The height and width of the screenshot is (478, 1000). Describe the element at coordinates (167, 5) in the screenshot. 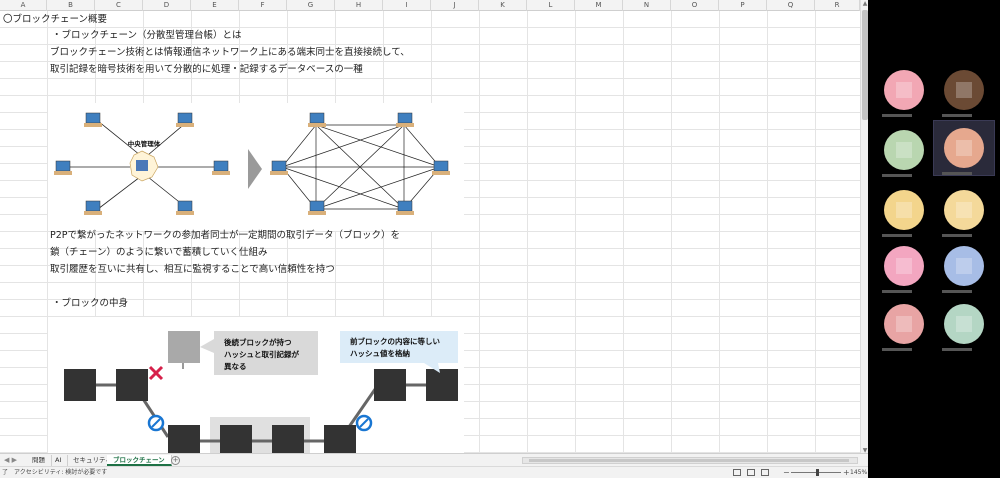

I see `column-header-d: D` at that location.